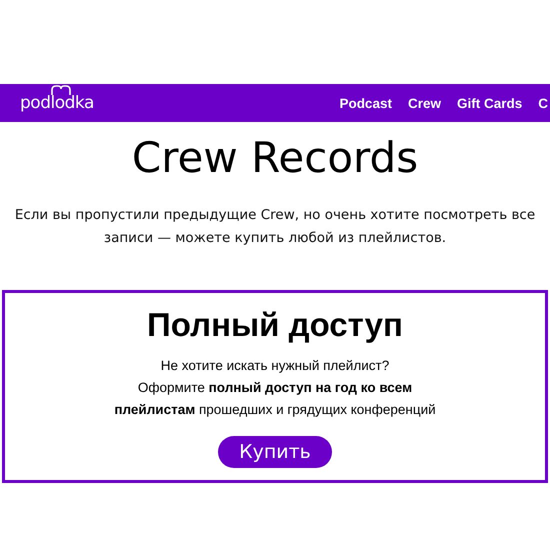  Describe the element at coordinates (275, 158) in the screenshot. I see `page-title: Crew Records` at that location.